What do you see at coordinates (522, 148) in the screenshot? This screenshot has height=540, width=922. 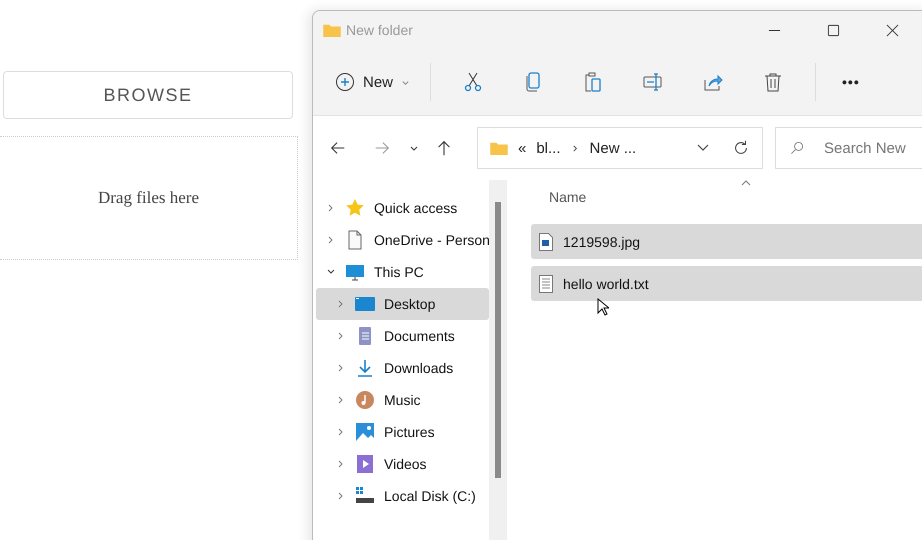 I see `breadcrumb-overflow: «` at bounding box center [522, 148].